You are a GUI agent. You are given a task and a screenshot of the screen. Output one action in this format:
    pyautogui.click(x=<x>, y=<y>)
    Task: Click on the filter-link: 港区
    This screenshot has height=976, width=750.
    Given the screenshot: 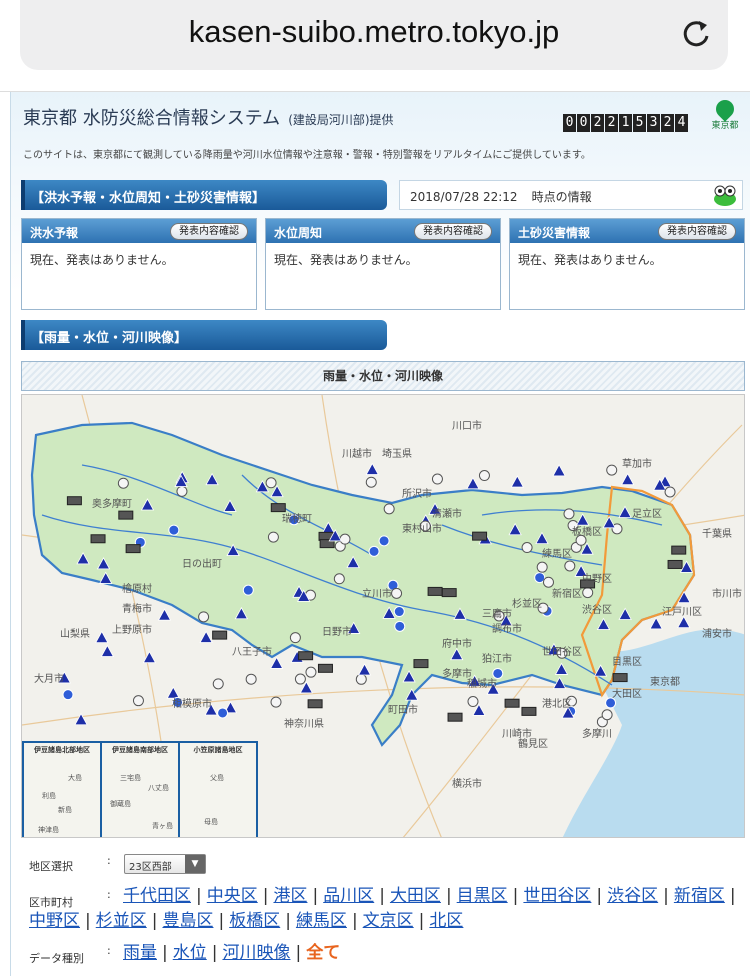 What is the action you would take?
    pyautogui.click(x=290, y=896)
    